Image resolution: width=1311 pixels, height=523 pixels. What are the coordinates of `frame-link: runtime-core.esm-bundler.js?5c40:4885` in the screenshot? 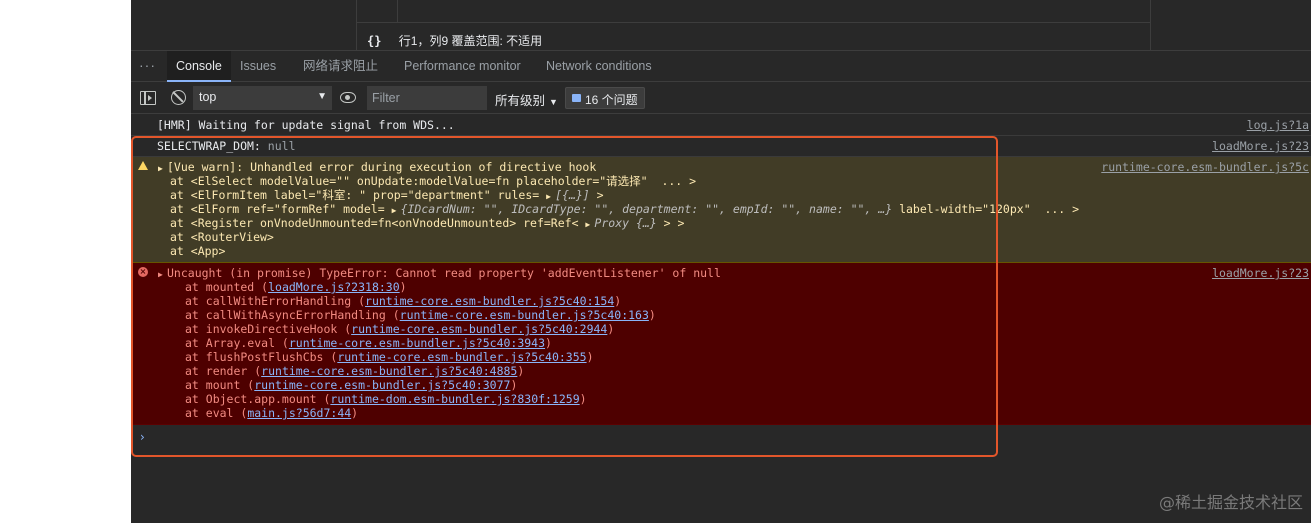 It's located at (389, 371).